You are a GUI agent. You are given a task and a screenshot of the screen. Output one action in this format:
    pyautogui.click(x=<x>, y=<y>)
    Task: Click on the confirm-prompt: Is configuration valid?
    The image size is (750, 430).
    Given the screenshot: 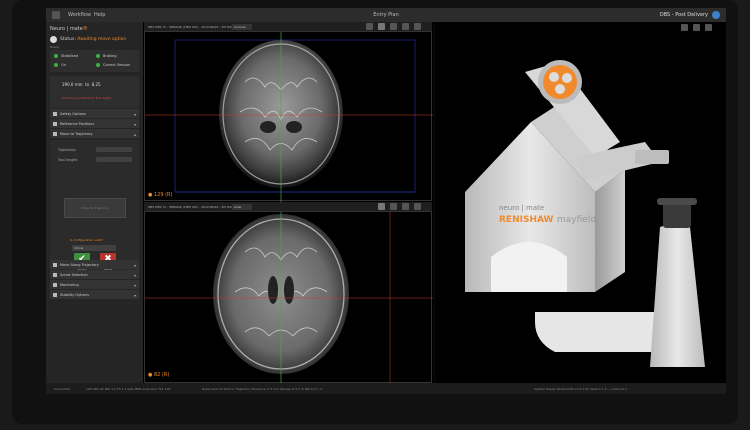 What is the action you would take?
    pyautogui.click(x=87, y=240)
    